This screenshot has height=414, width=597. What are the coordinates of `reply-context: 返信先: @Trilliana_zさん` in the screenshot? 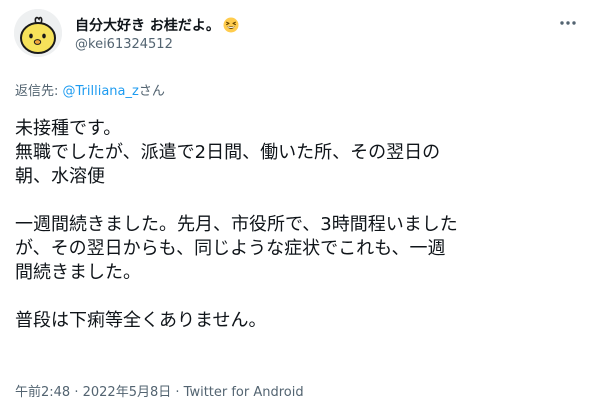 It's located at (90, 89).